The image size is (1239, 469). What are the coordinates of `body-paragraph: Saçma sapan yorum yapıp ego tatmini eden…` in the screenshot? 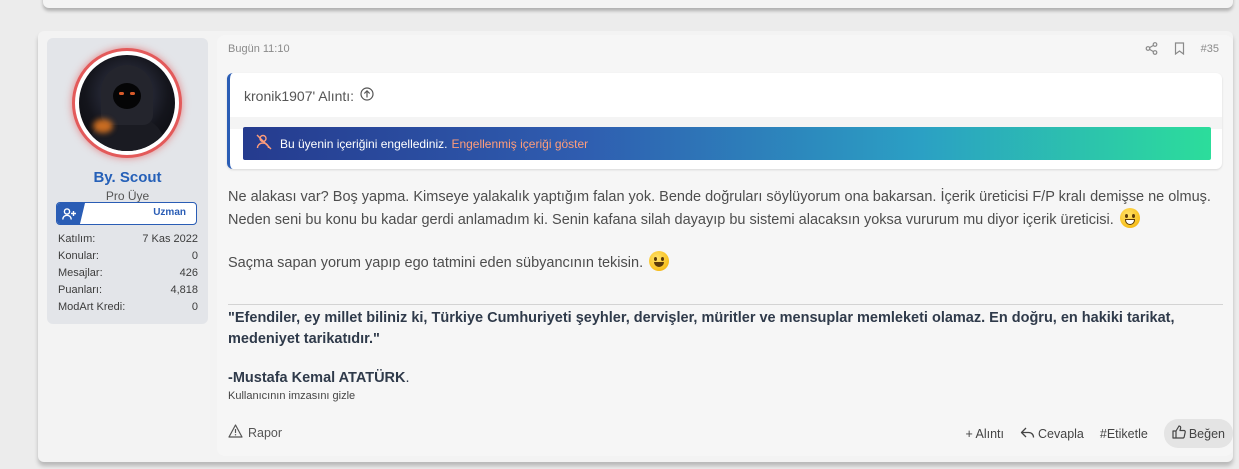 It's located at (725, 262).